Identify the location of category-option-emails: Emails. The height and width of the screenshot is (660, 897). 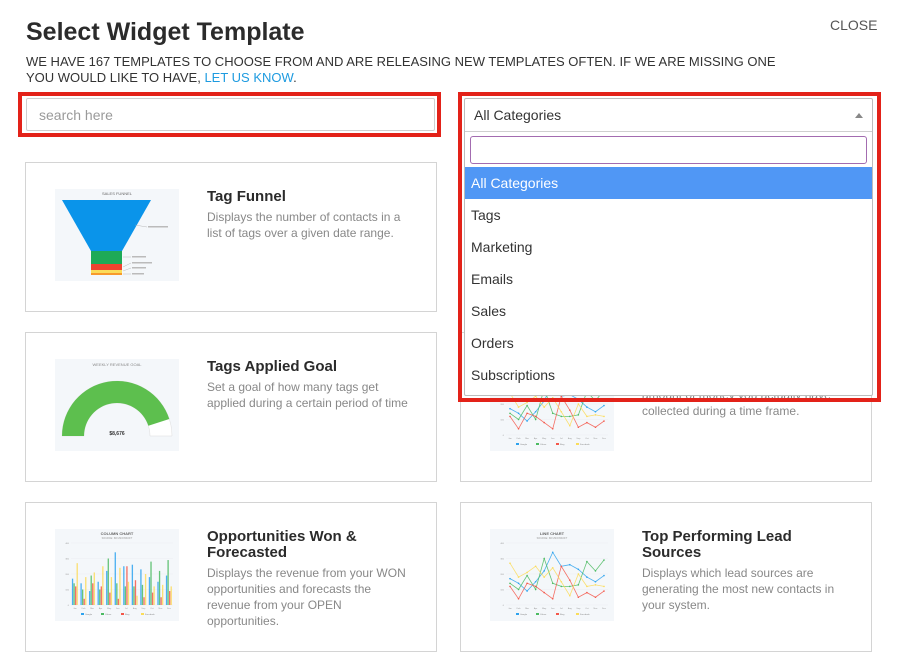
(668, 279).